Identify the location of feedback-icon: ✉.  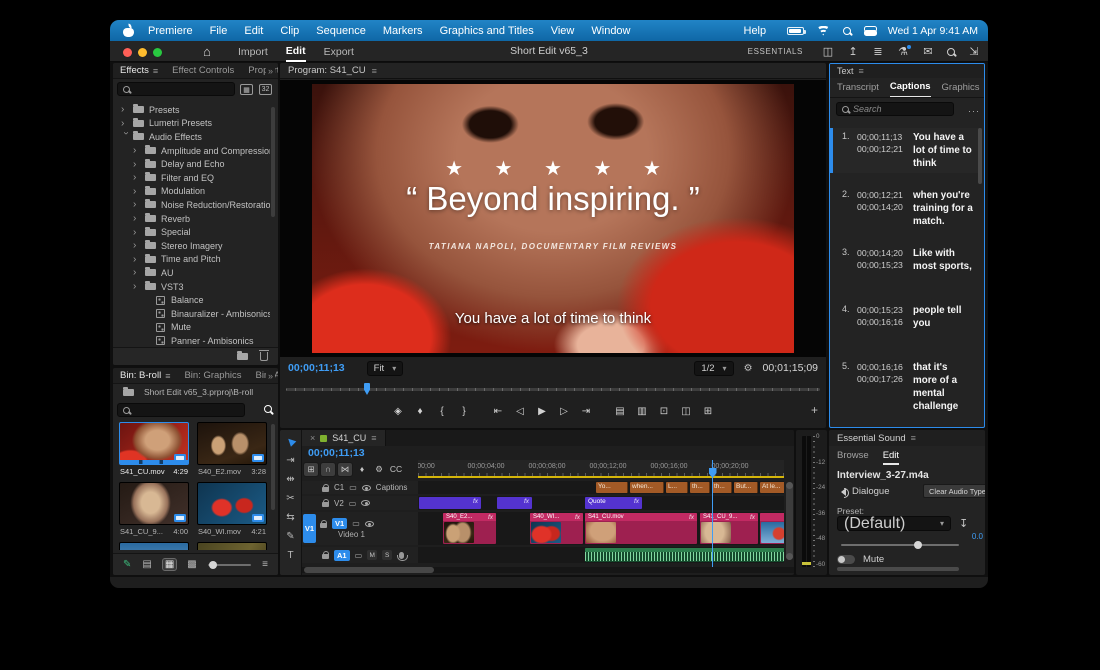
(928, 52).